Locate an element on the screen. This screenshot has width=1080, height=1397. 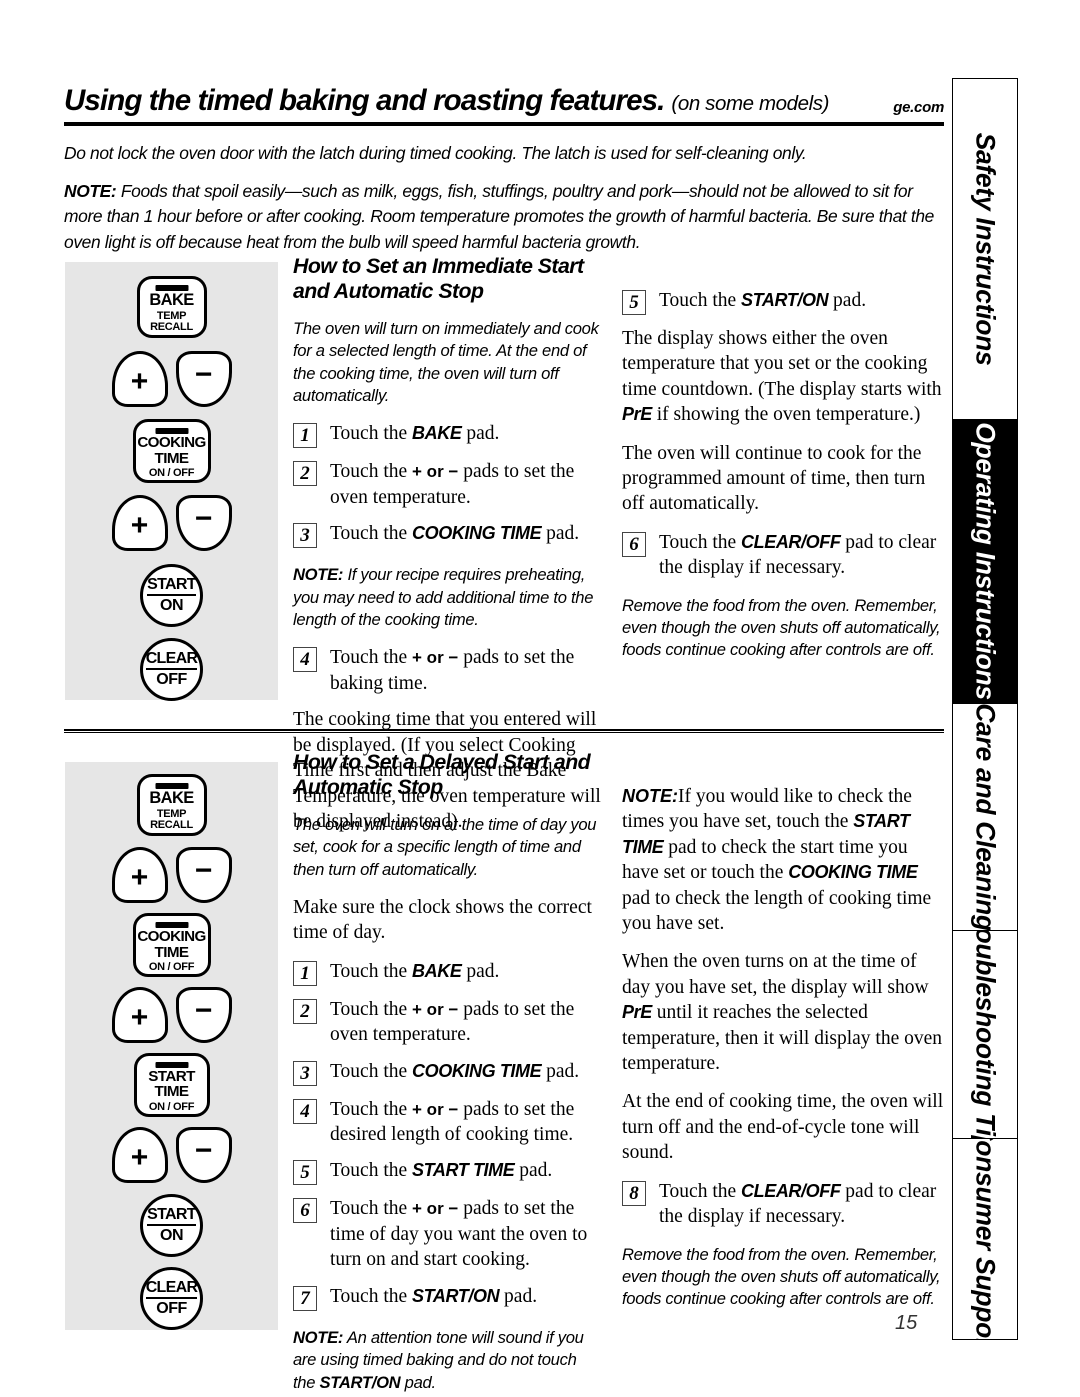
tab-label: Troubleshooting Tips is located at coordinates (985, 1034).